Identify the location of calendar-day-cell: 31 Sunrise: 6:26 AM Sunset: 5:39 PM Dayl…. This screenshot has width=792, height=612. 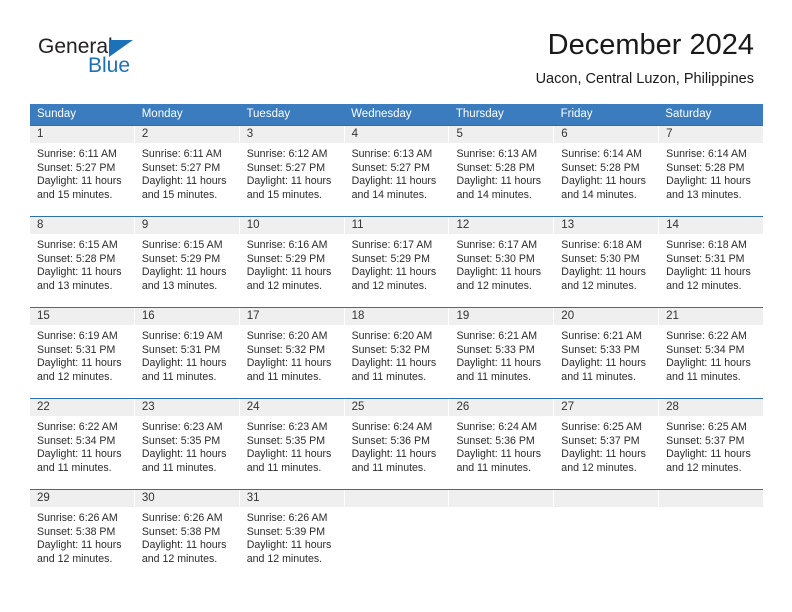
(292, 535).